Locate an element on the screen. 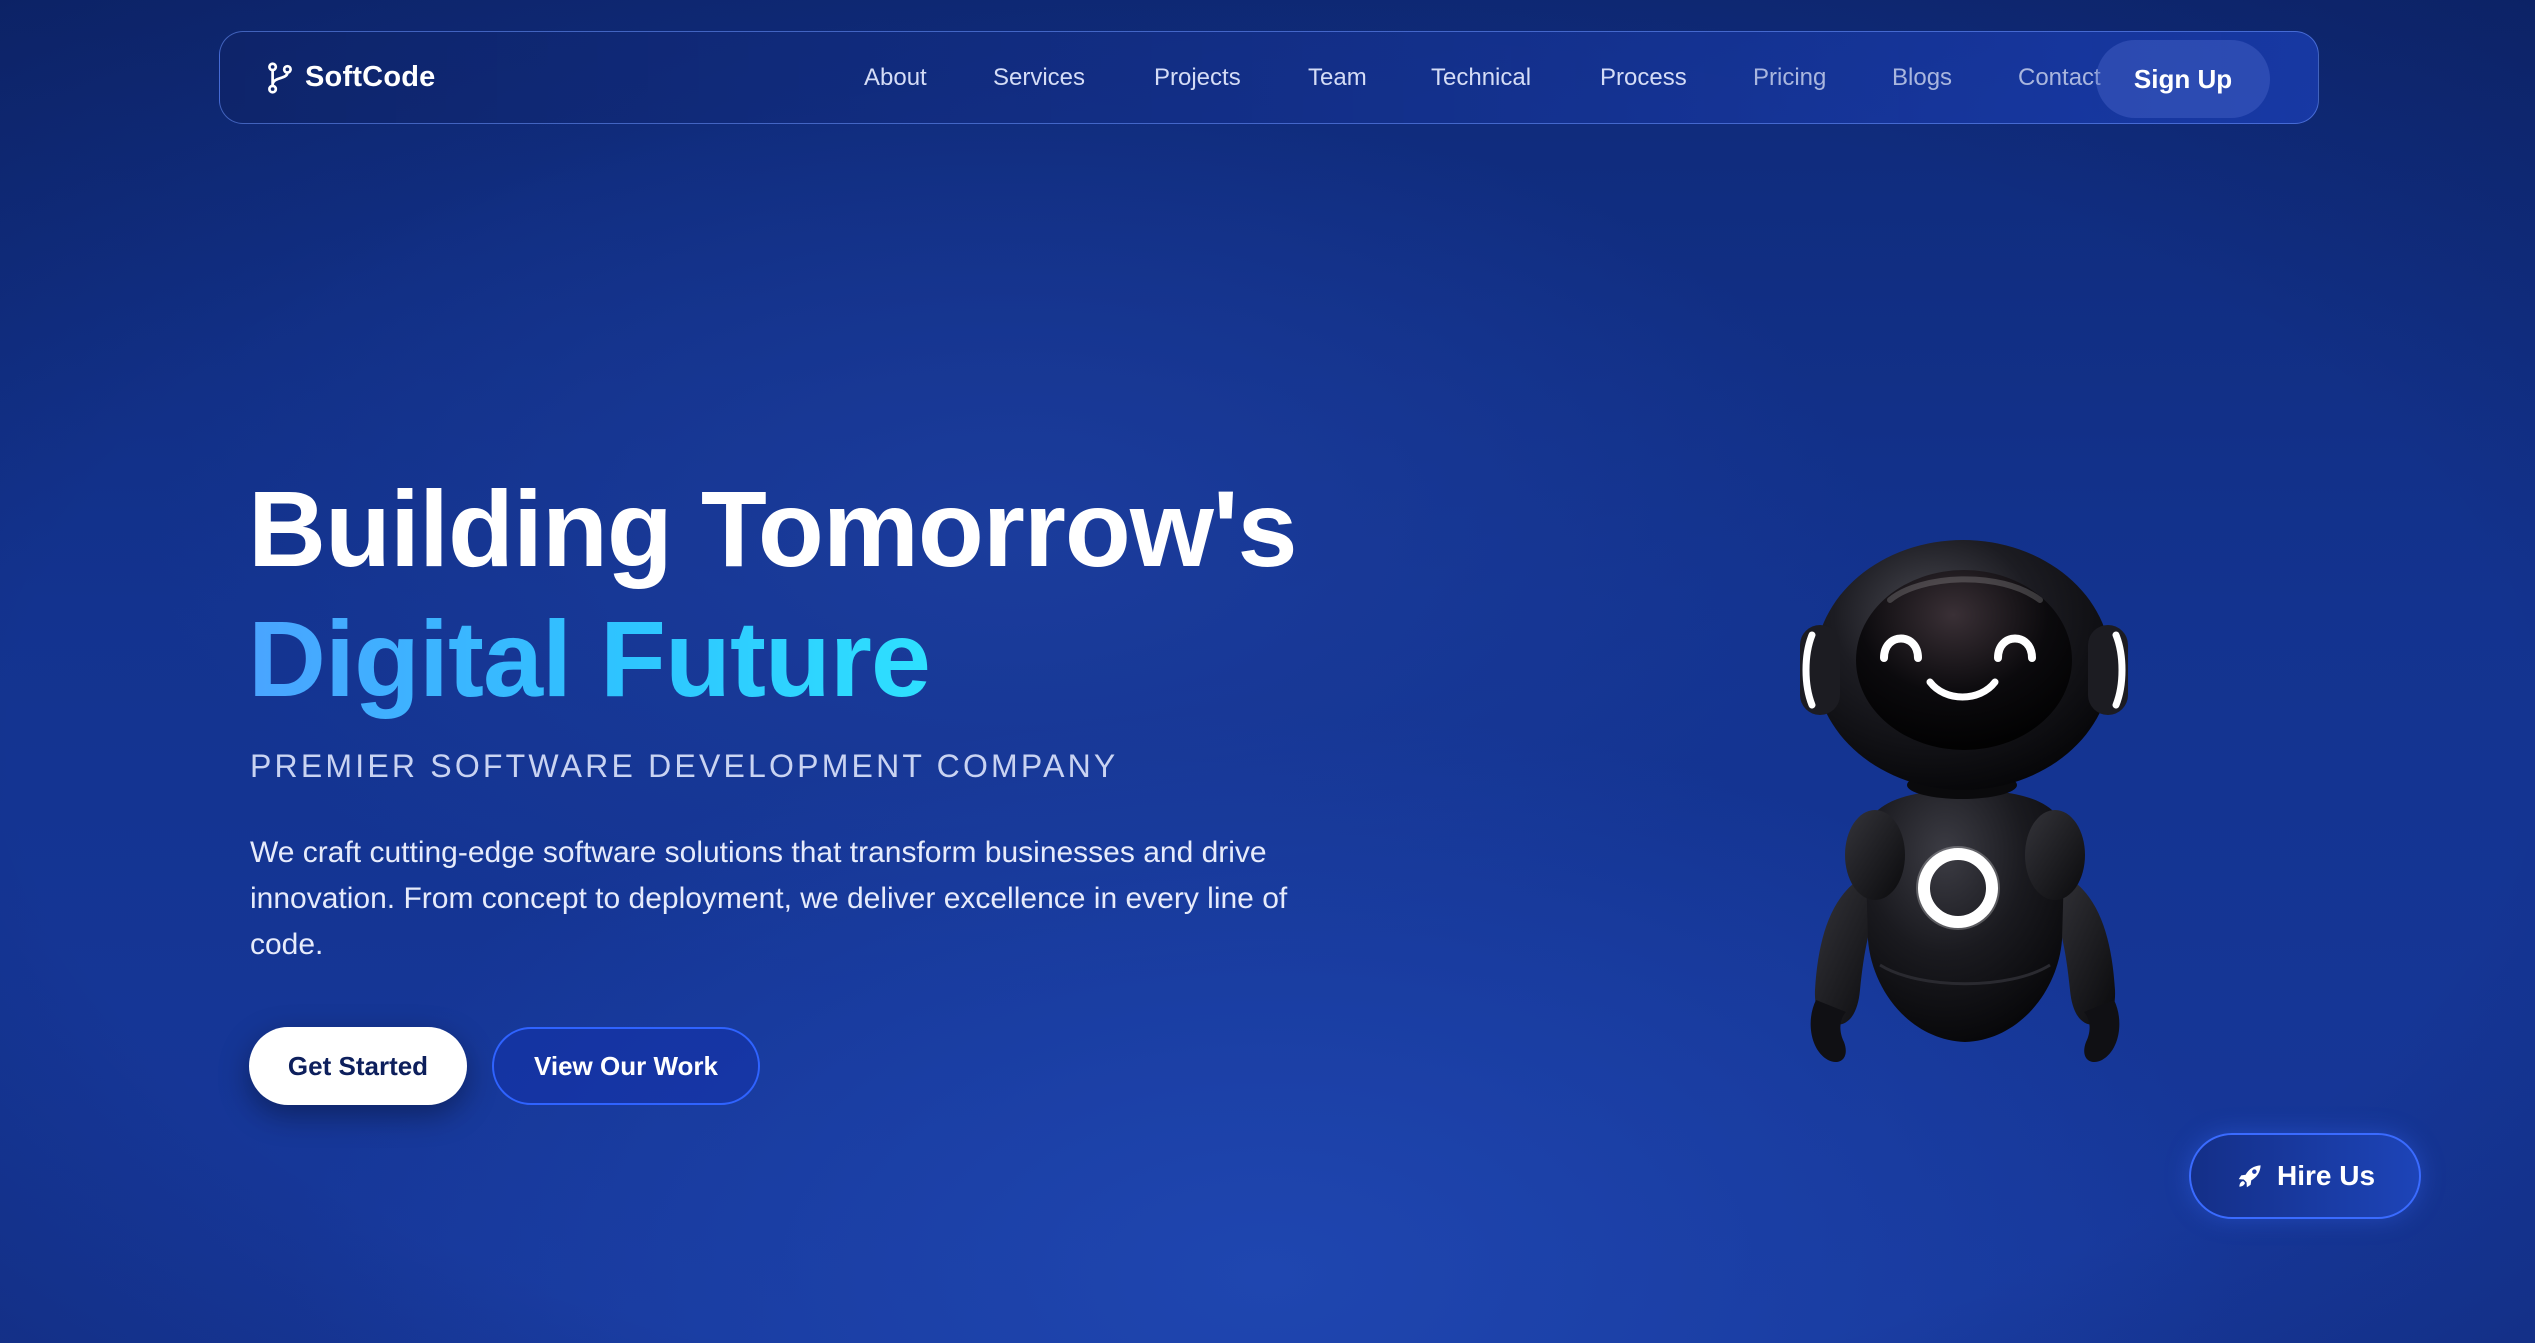 The width and height of the screenshot is (2535, 1343). hire-us-button: Hire Us is located at coordinates (2305, 1176).